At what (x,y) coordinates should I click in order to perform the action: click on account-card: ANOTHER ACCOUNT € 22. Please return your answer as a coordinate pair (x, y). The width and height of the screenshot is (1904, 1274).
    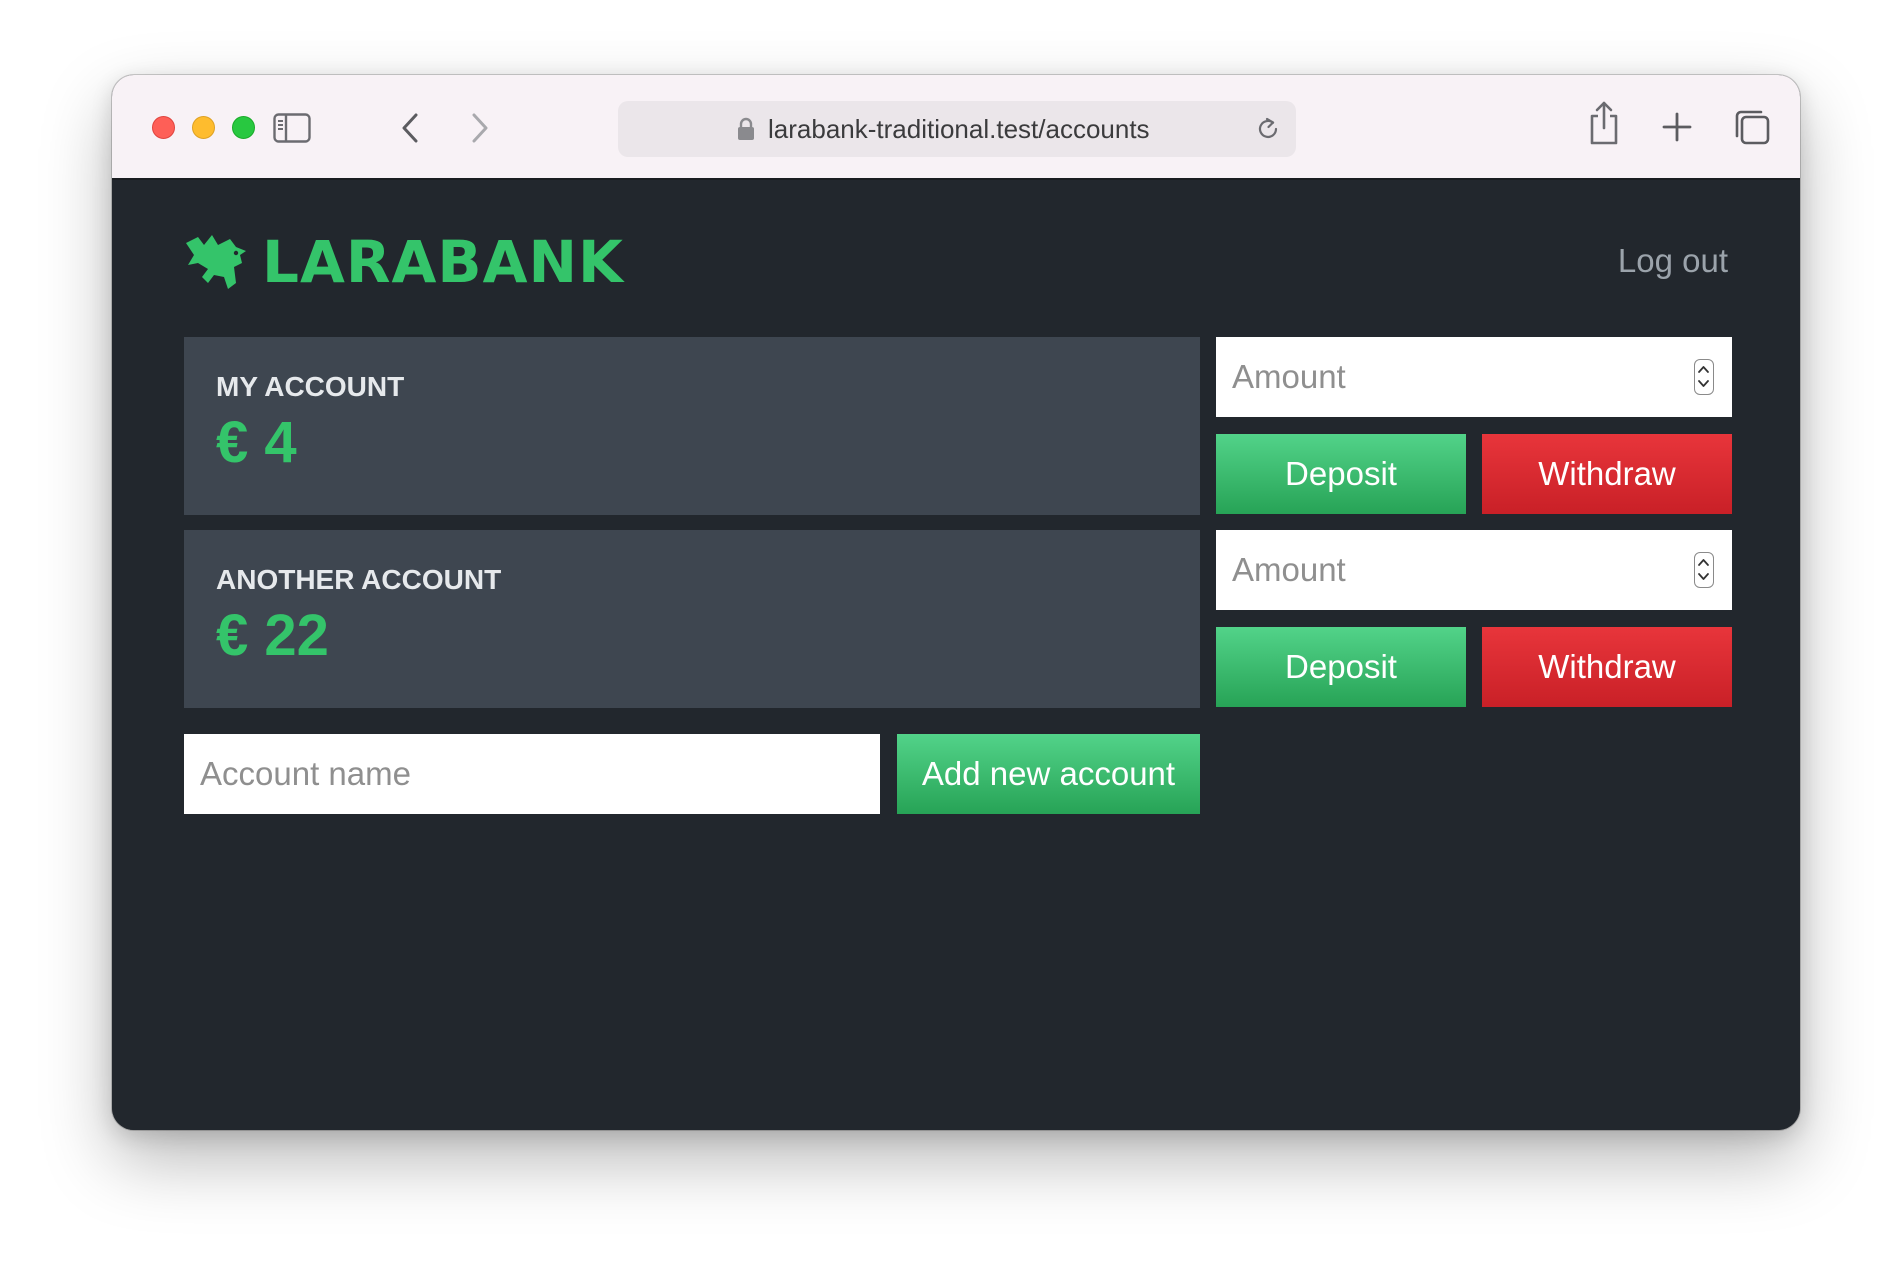
    Looking at the image, I should click on (692, 619).